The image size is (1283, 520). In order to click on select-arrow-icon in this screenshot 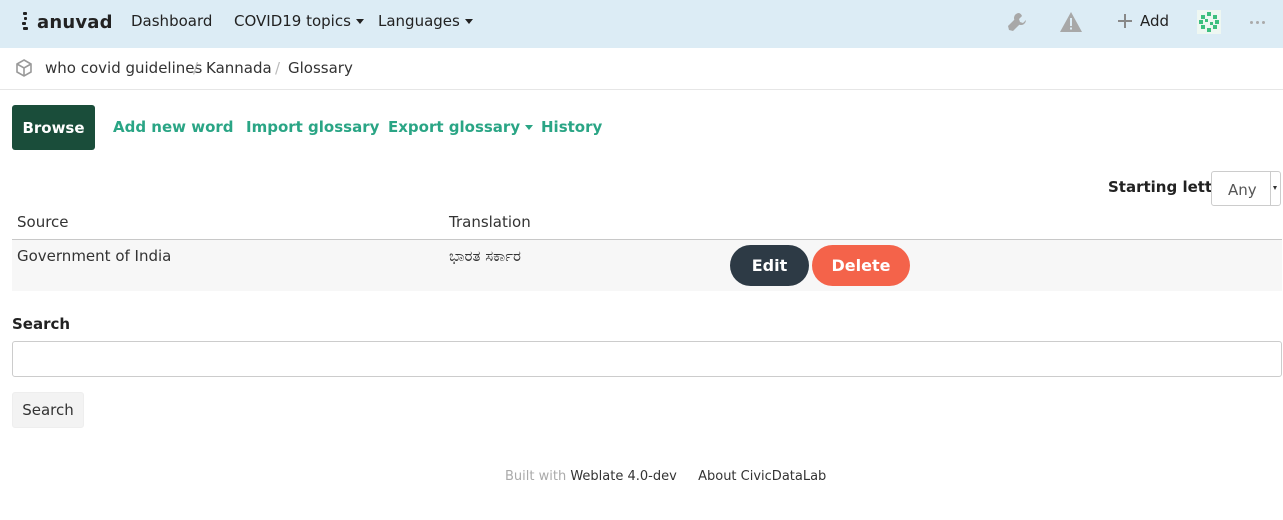, I will do `click(1274, 188)`.